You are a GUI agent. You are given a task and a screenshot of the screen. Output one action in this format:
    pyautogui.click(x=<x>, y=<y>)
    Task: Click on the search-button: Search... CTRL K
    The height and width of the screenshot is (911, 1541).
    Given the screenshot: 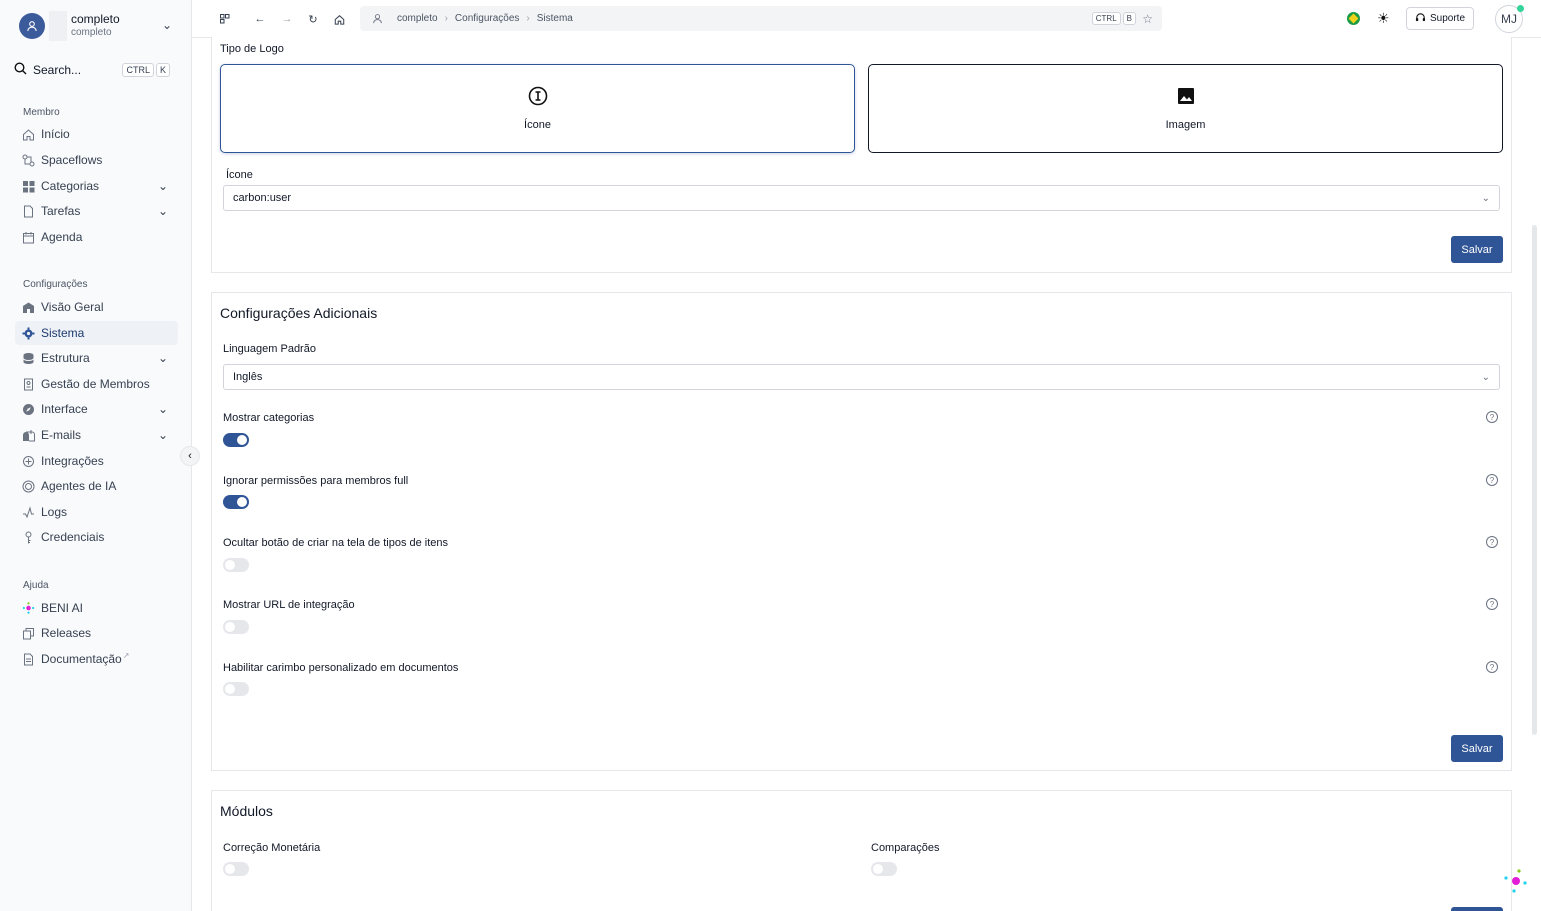 What is the action you would take?
    pyautogui.click(x=96, y=70)
    